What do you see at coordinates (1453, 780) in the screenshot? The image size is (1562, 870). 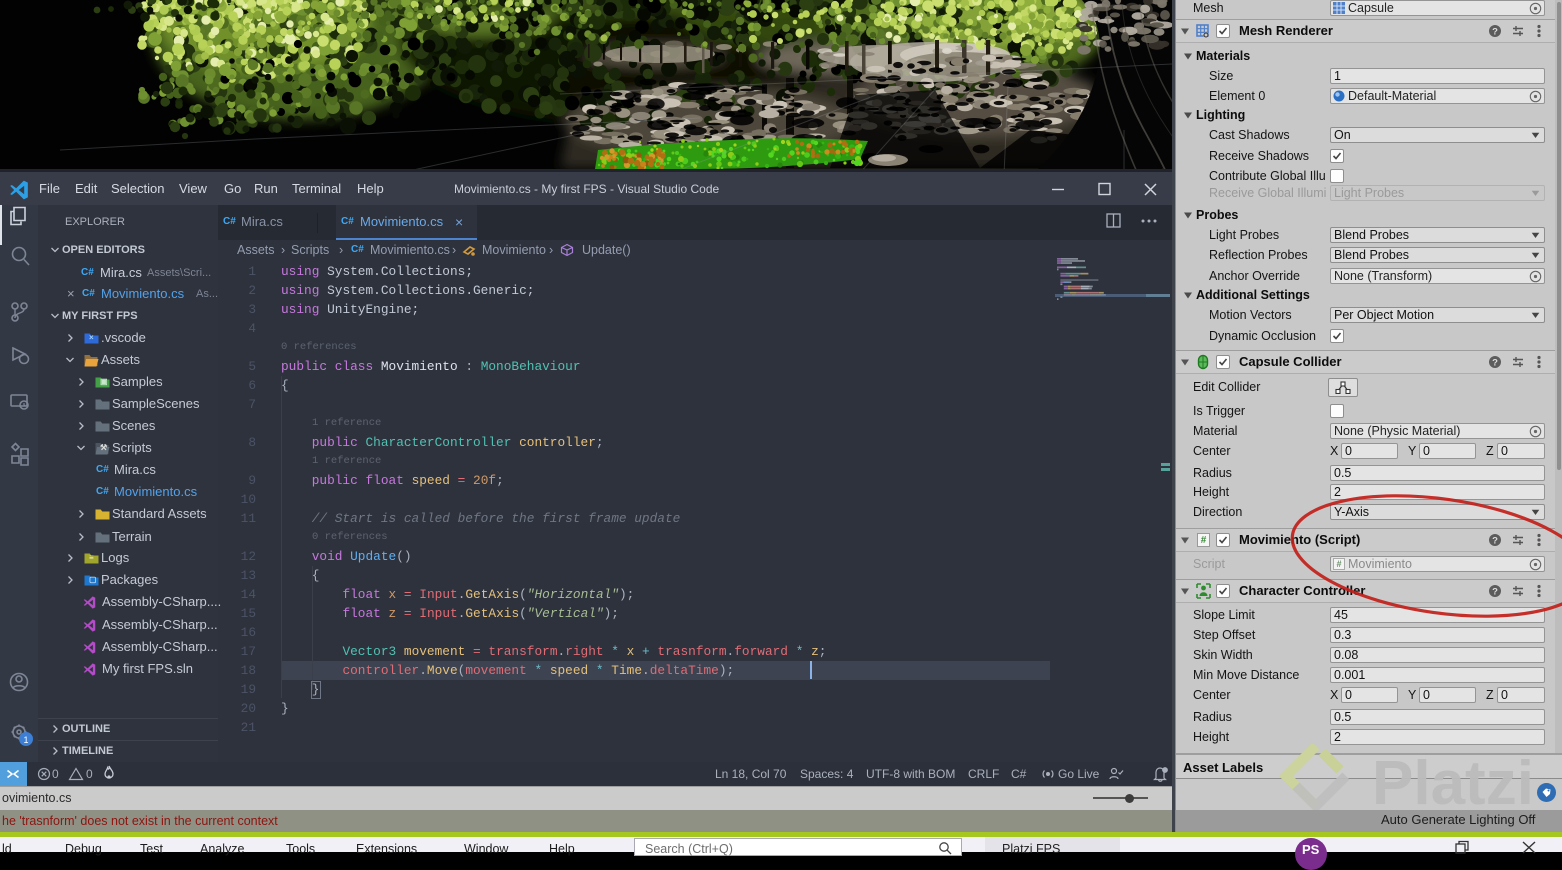 I see `svg-text: Platzi` at bounding box center [1453, 780].